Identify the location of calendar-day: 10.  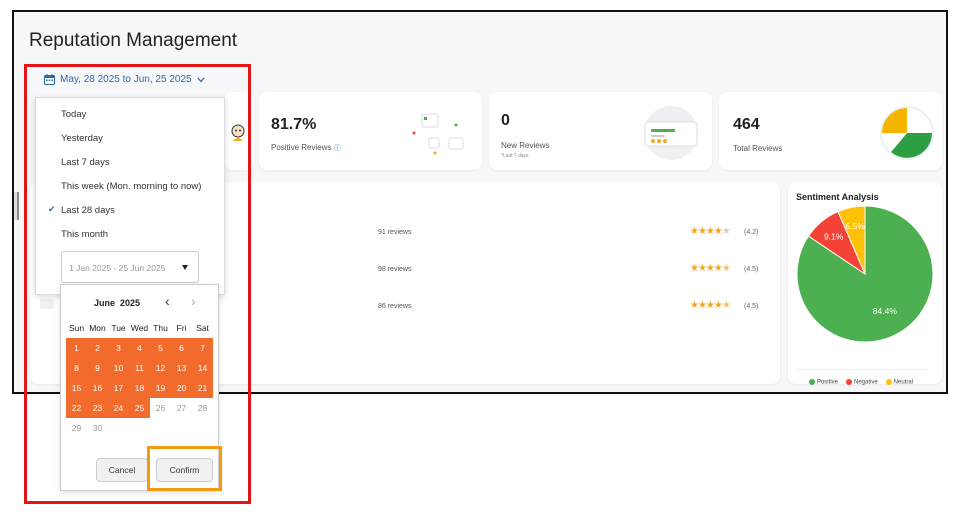
(118, 368).